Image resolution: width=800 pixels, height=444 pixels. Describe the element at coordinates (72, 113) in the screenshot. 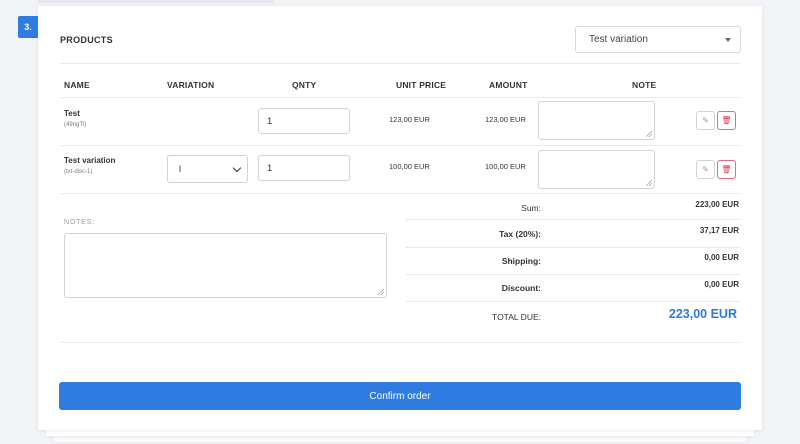

I see `item-name: Test` at that location.